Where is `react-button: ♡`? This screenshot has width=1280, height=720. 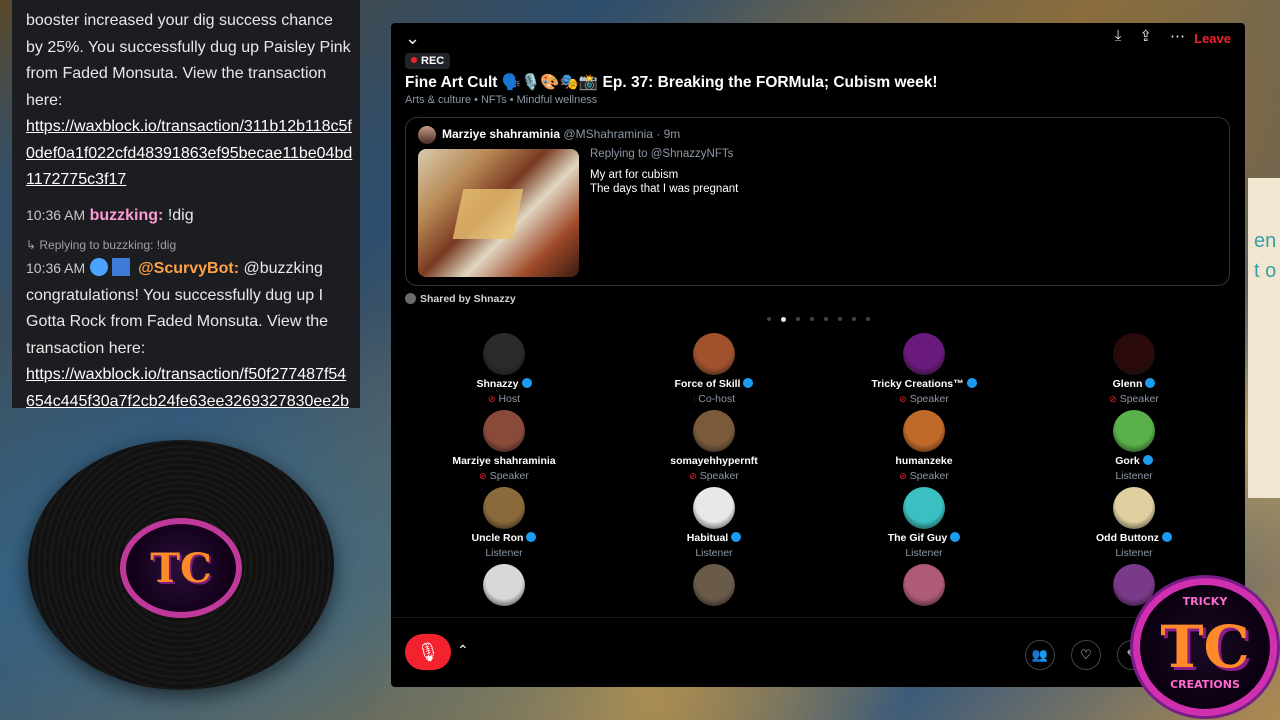
react-button: ♡ is located at coordinates (1086, 655).